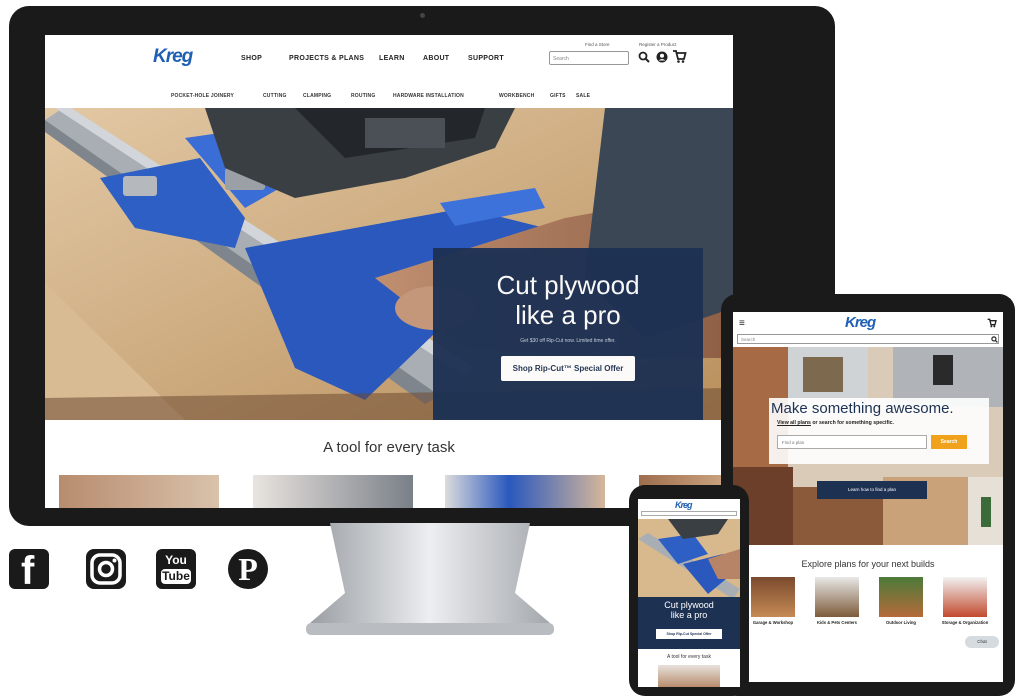  I want to click on phone-title-line2: like a pro, so click(689, 615).